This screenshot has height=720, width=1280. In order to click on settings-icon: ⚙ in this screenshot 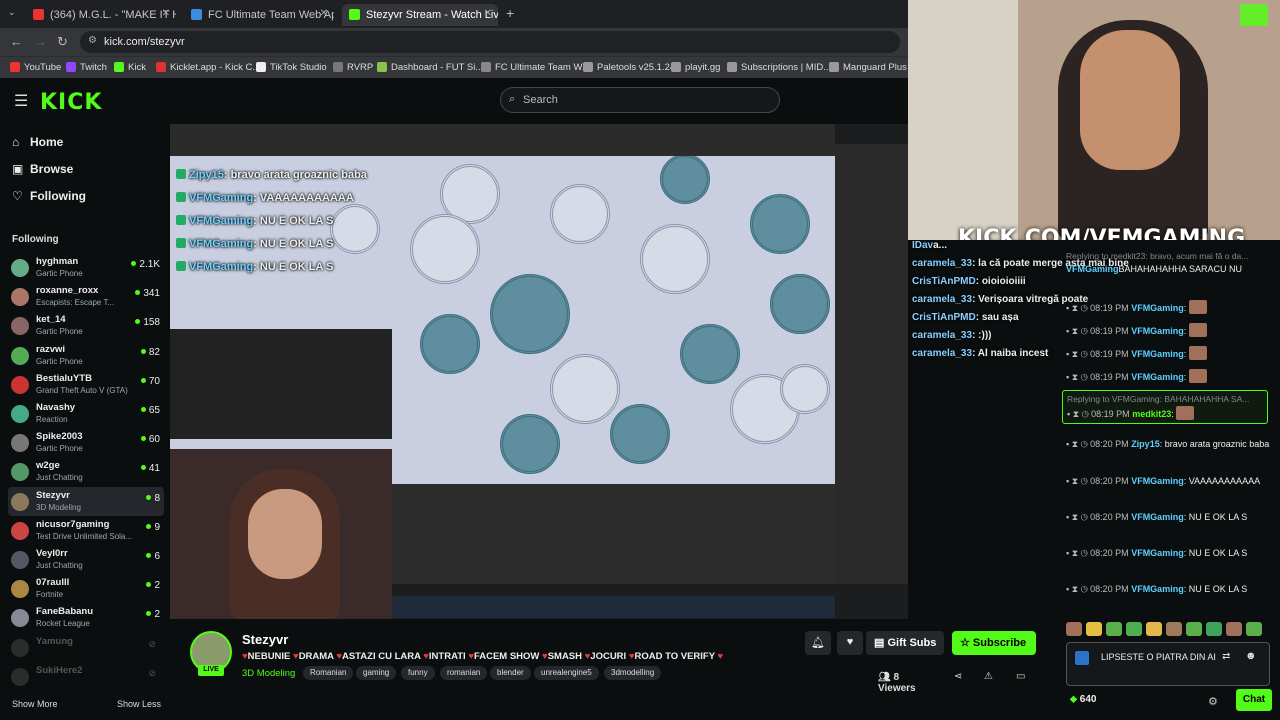, I will do `click(1213, 701)`.